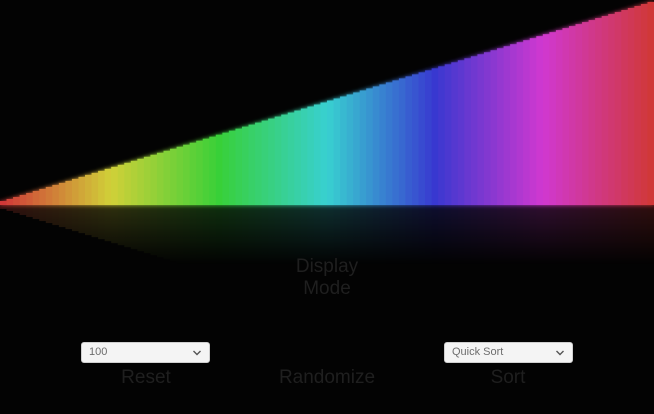  What do you see at coordinates (145, 352) in the screenshot?
I see `element-count-dropdown: 100` at bounding box center [145, 352].